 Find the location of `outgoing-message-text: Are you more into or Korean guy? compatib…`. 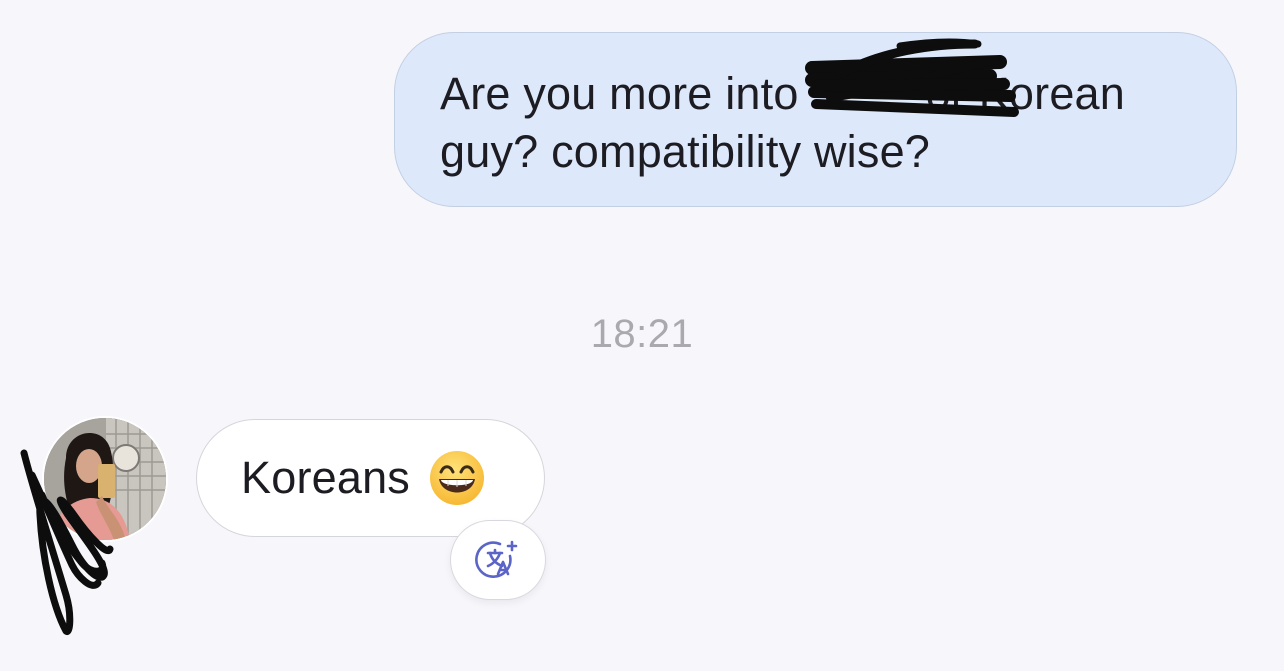

outgoing-message-text: Are you more into or Korean guy? compatib… is located at coordinates (818, 123).